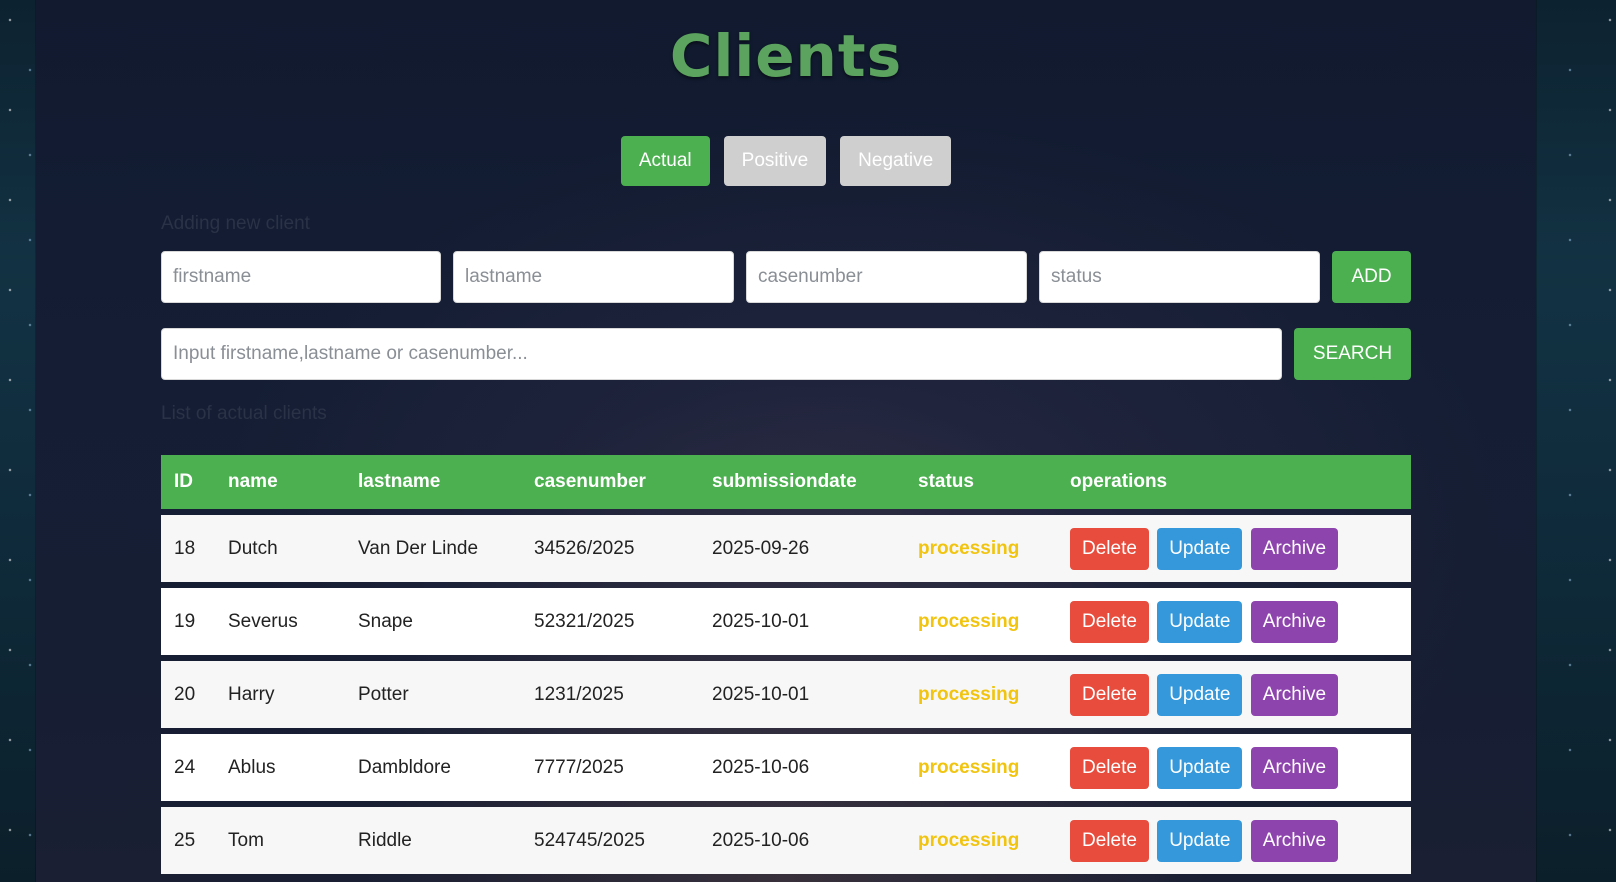  I want to click on cell-casenumber: 52321/2025, so click(610, 621).